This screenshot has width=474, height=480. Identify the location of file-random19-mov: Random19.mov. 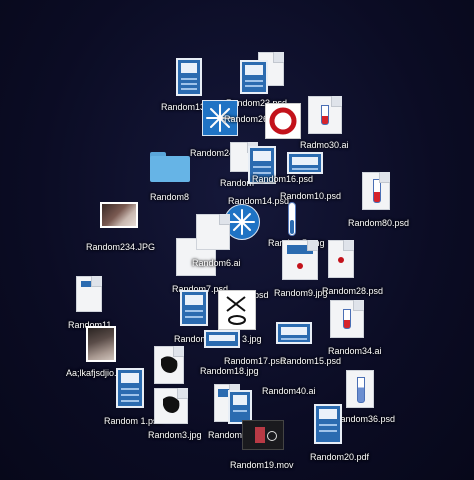
(260, 446).